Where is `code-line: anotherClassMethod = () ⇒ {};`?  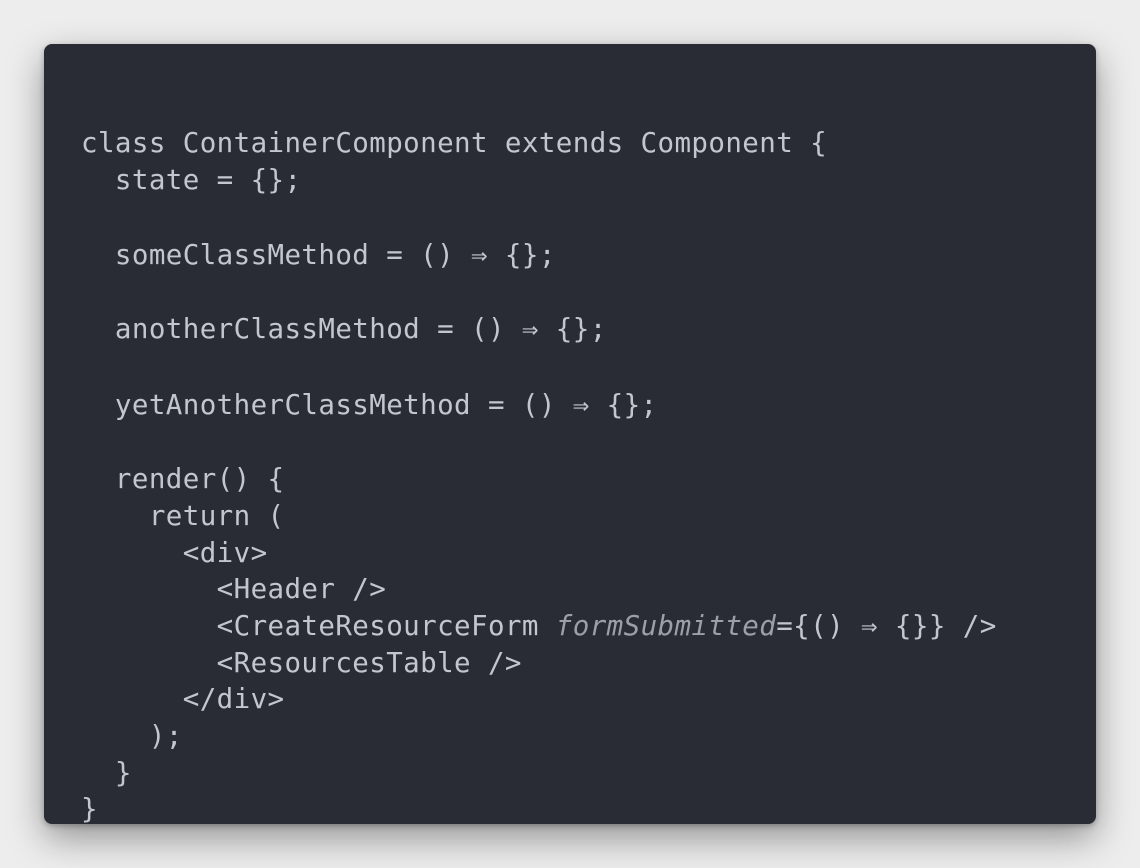
code-line: anotherClassMethod = () ⇒ {}; is located at coordinates (344, 329).